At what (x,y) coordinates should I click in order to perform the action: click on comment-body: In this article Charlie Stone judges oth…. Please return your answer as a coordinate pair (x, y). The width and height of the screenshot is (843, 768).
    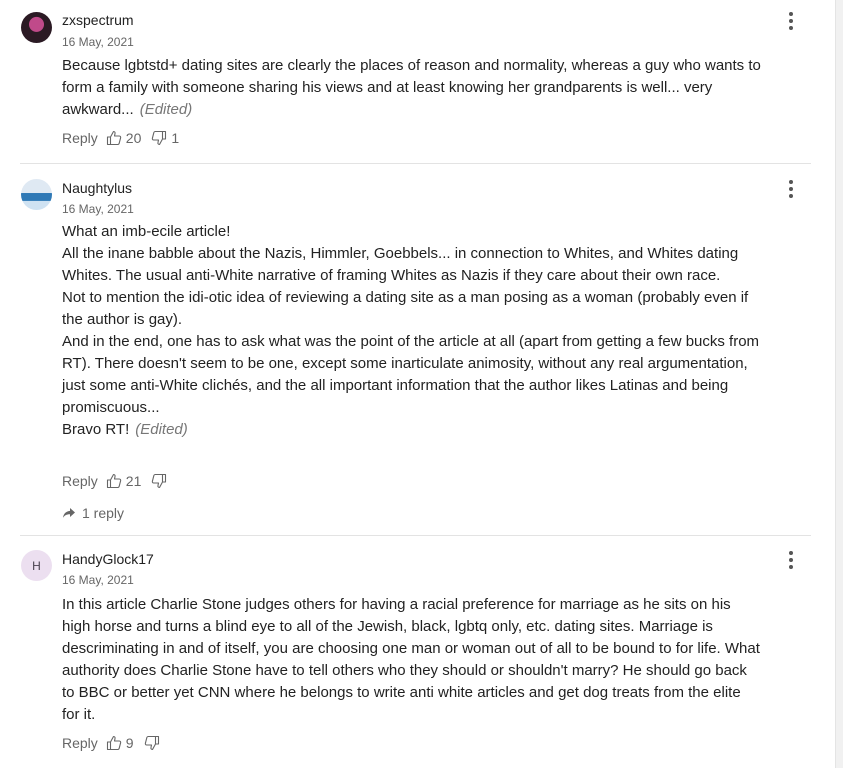
    Looking at the image, I should click on (412, 660).